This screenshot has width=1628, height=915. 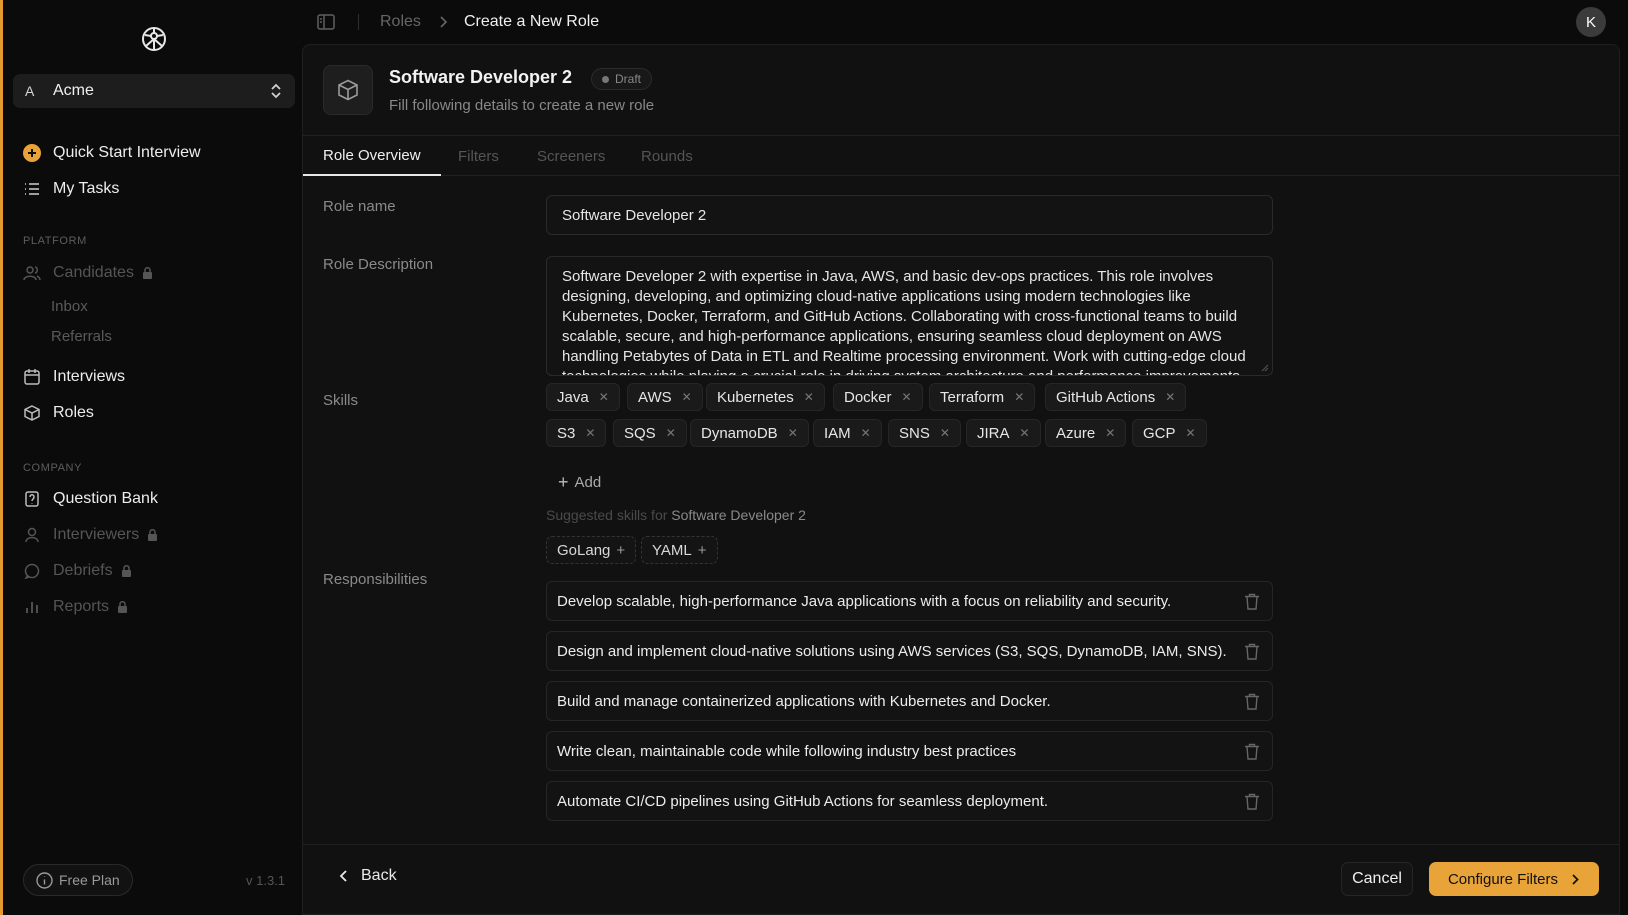 I want to click on suggested-skill-chip: YAML +, so click(x=679, y=550).